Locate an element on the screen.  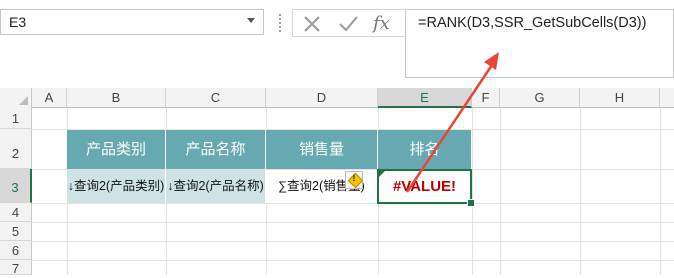
cell-c3: ↓查询2(产品名称) is located at coordinates (216, 186).